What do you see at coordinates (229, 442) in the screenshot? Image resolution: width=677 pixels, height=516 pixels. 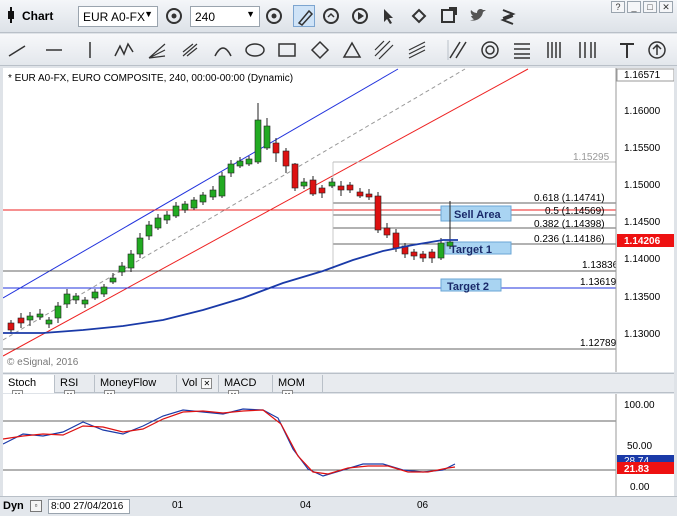 I see `stoch-d-line` at bounding box center [229, 442].